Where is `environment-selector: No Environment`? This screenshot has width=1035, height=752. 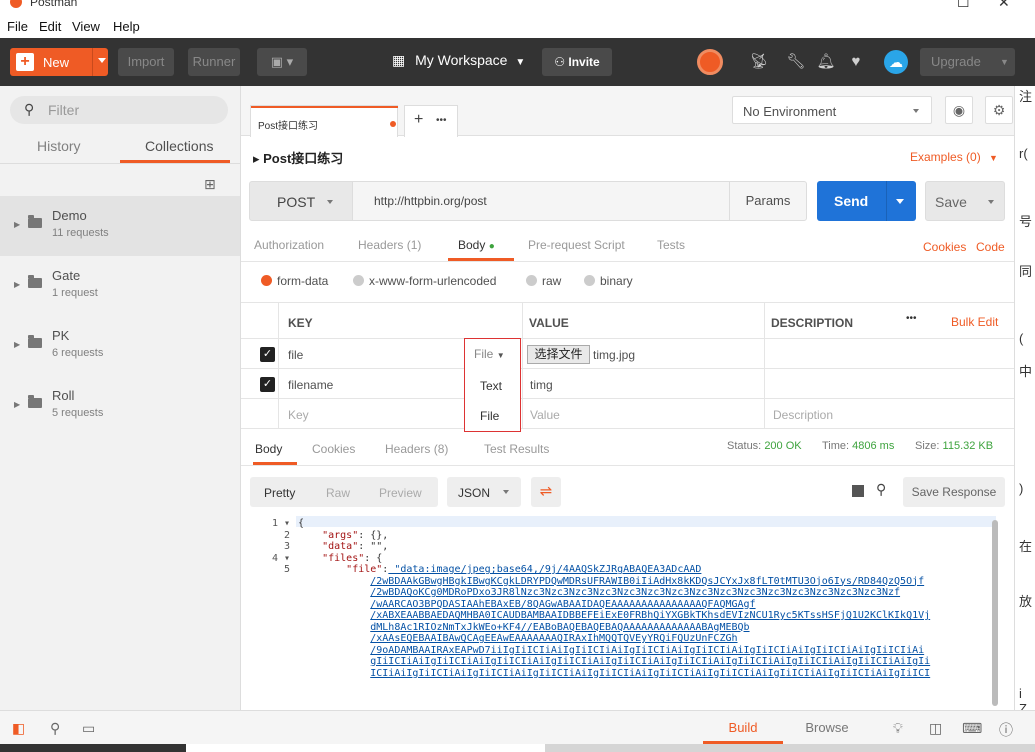
environment-selector: No Environment is located at coordinates (832, 110).